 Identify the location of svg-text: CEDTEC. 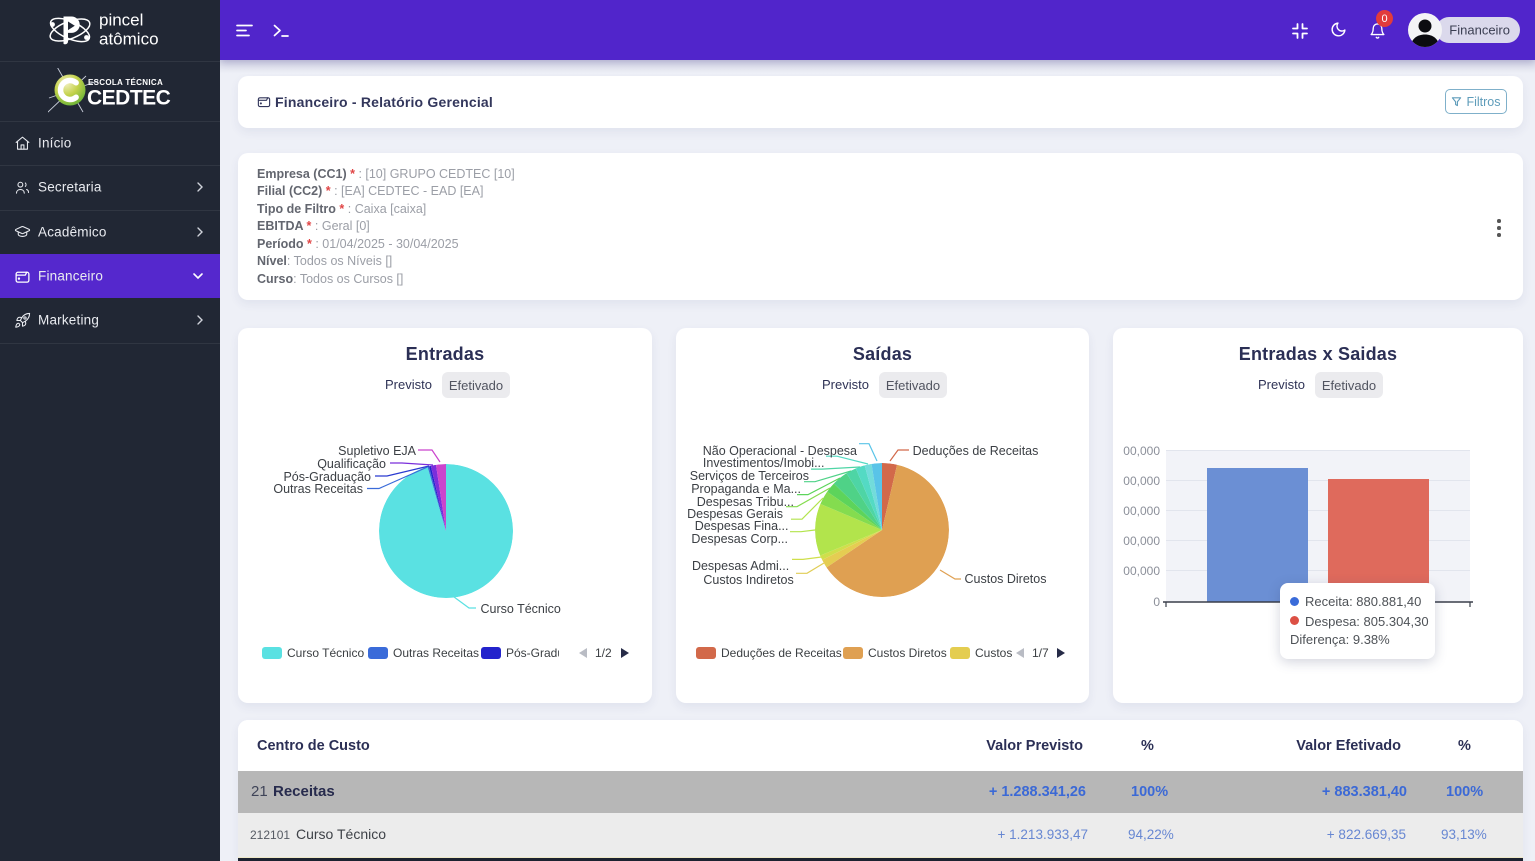
(129, 98).